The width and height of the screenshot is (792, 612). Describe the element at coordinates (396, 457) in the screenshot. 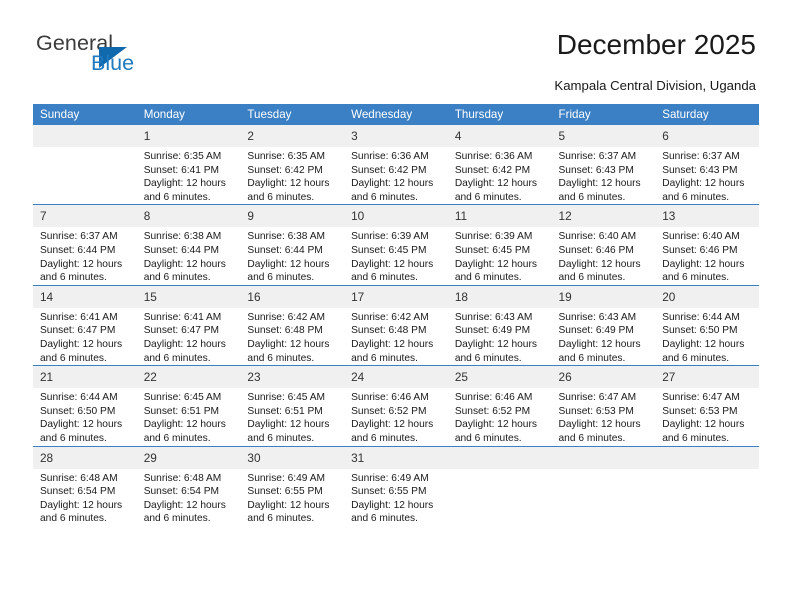

I see `day-number: 31` at that location.